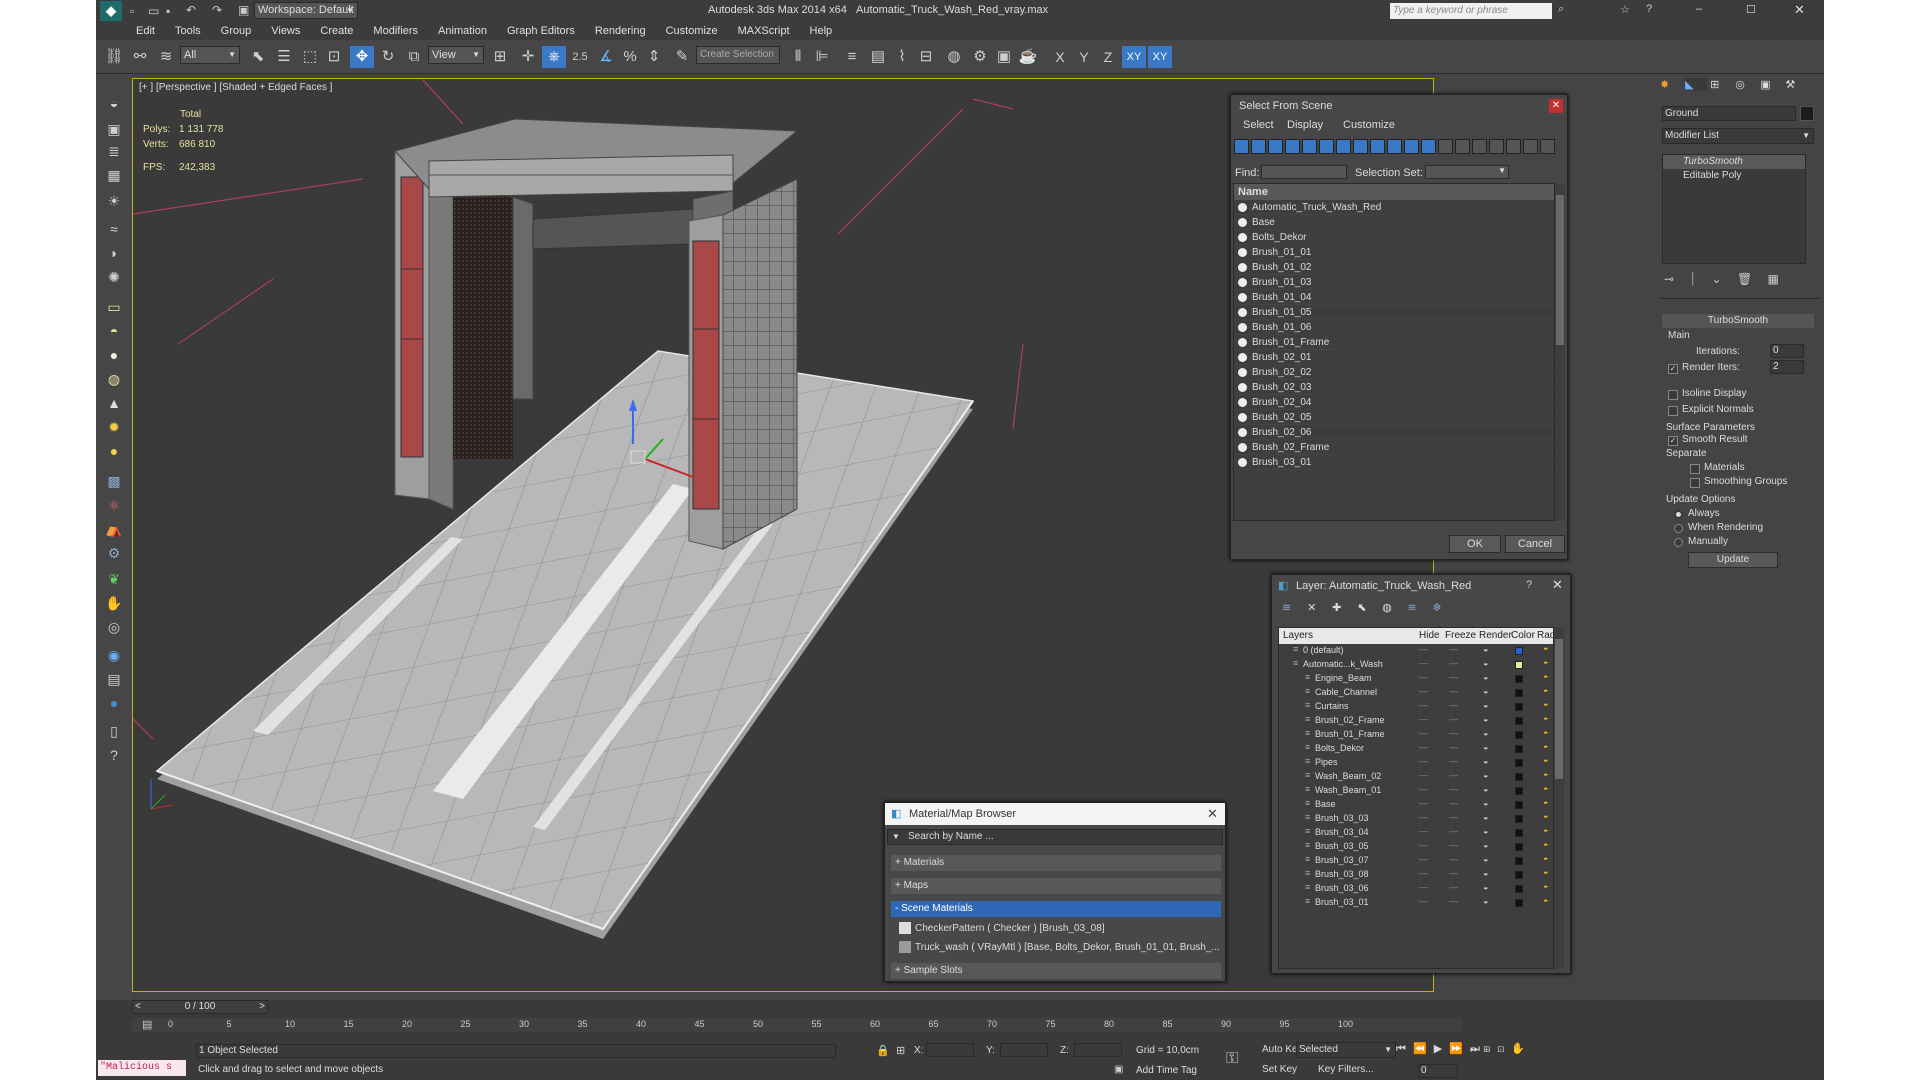 The width and height of the screenshot is (1920, 1080). Describe the element at coordinates (1695, 483) in the screenshot. I see `sep-smoothing-checkbox` at that location.